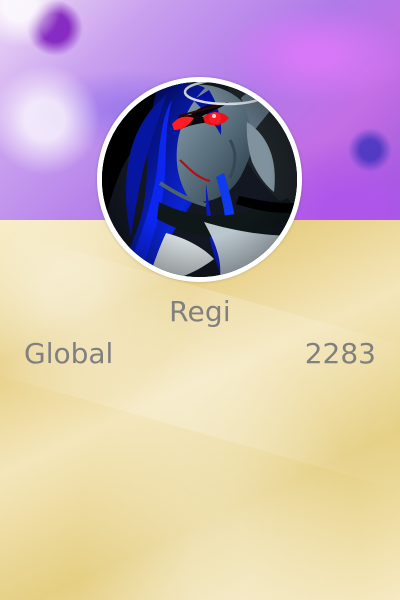  I want to click on global-rank-value: 2283, so click(340, 353).